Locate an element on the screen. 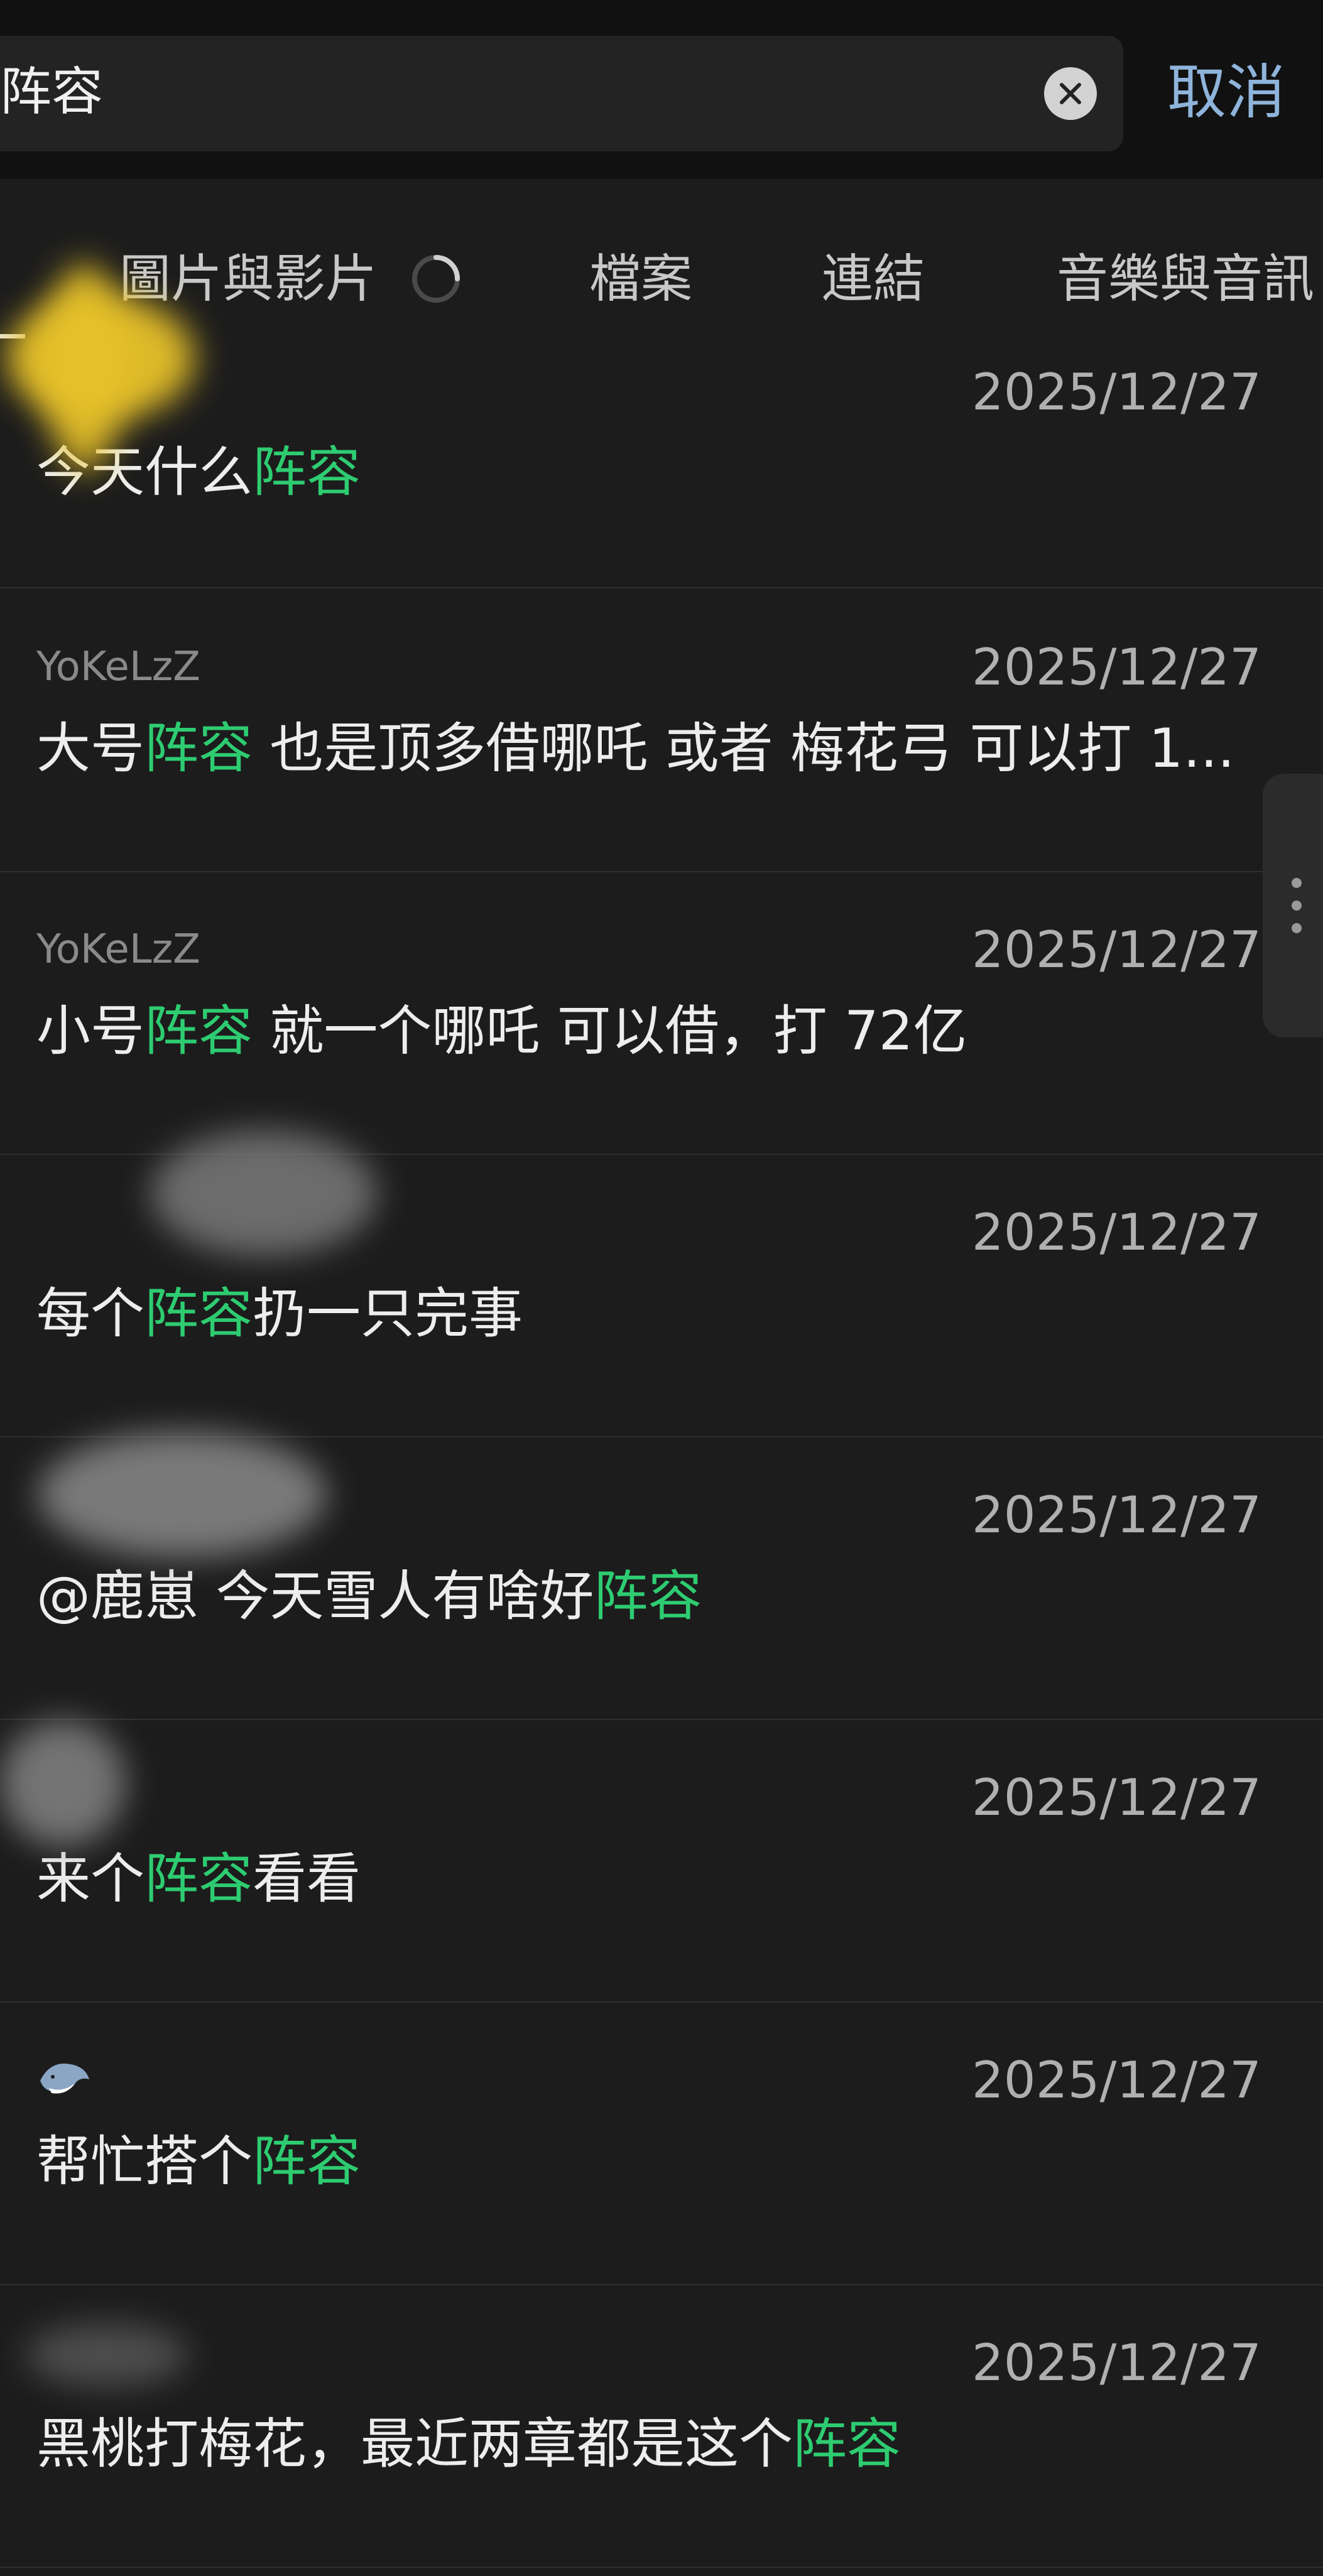 The width and height of the screenshot is (1323, 2576). list-item: YoKeLzZ 2025/12/27 小号阵容 就一个哪吒 可以借，打 72亿 is located at coordinates (661, 1013).